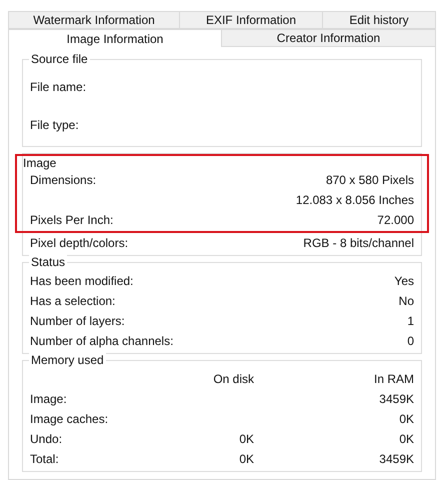 This screenshot has height=480, width=444. What do you see at coordinates (47, 439) in the screenshot?
I see `memory-label: Undo:` at bounding box center [47, 439].